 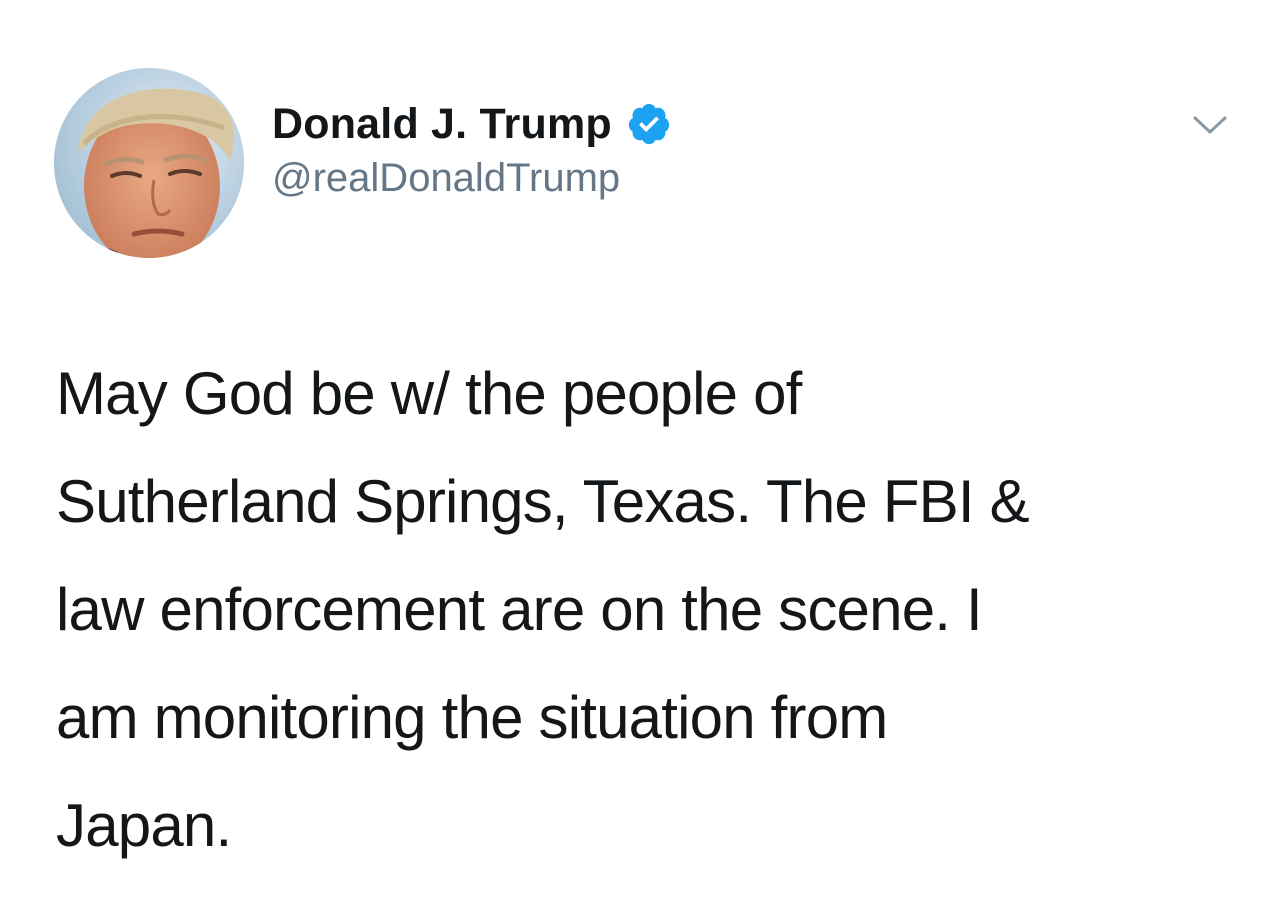 What do you see at coordinates (429, 393) in the screenshot?
I see `tweet-text-line: May God be w/ the people of` at bounding box center [429, 393].